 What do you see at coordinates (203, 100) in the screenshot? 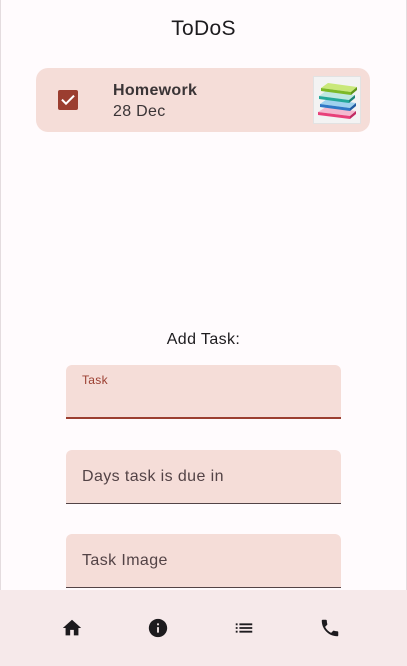
I see `todo-card: Homework 28 Dec` at bounding box center [203, 100].